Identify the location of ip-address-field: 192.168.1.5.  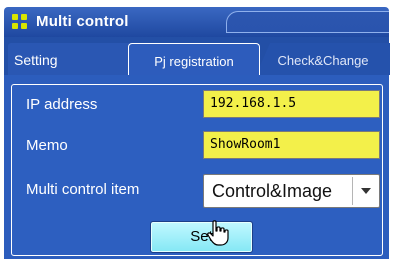
(291, 104).